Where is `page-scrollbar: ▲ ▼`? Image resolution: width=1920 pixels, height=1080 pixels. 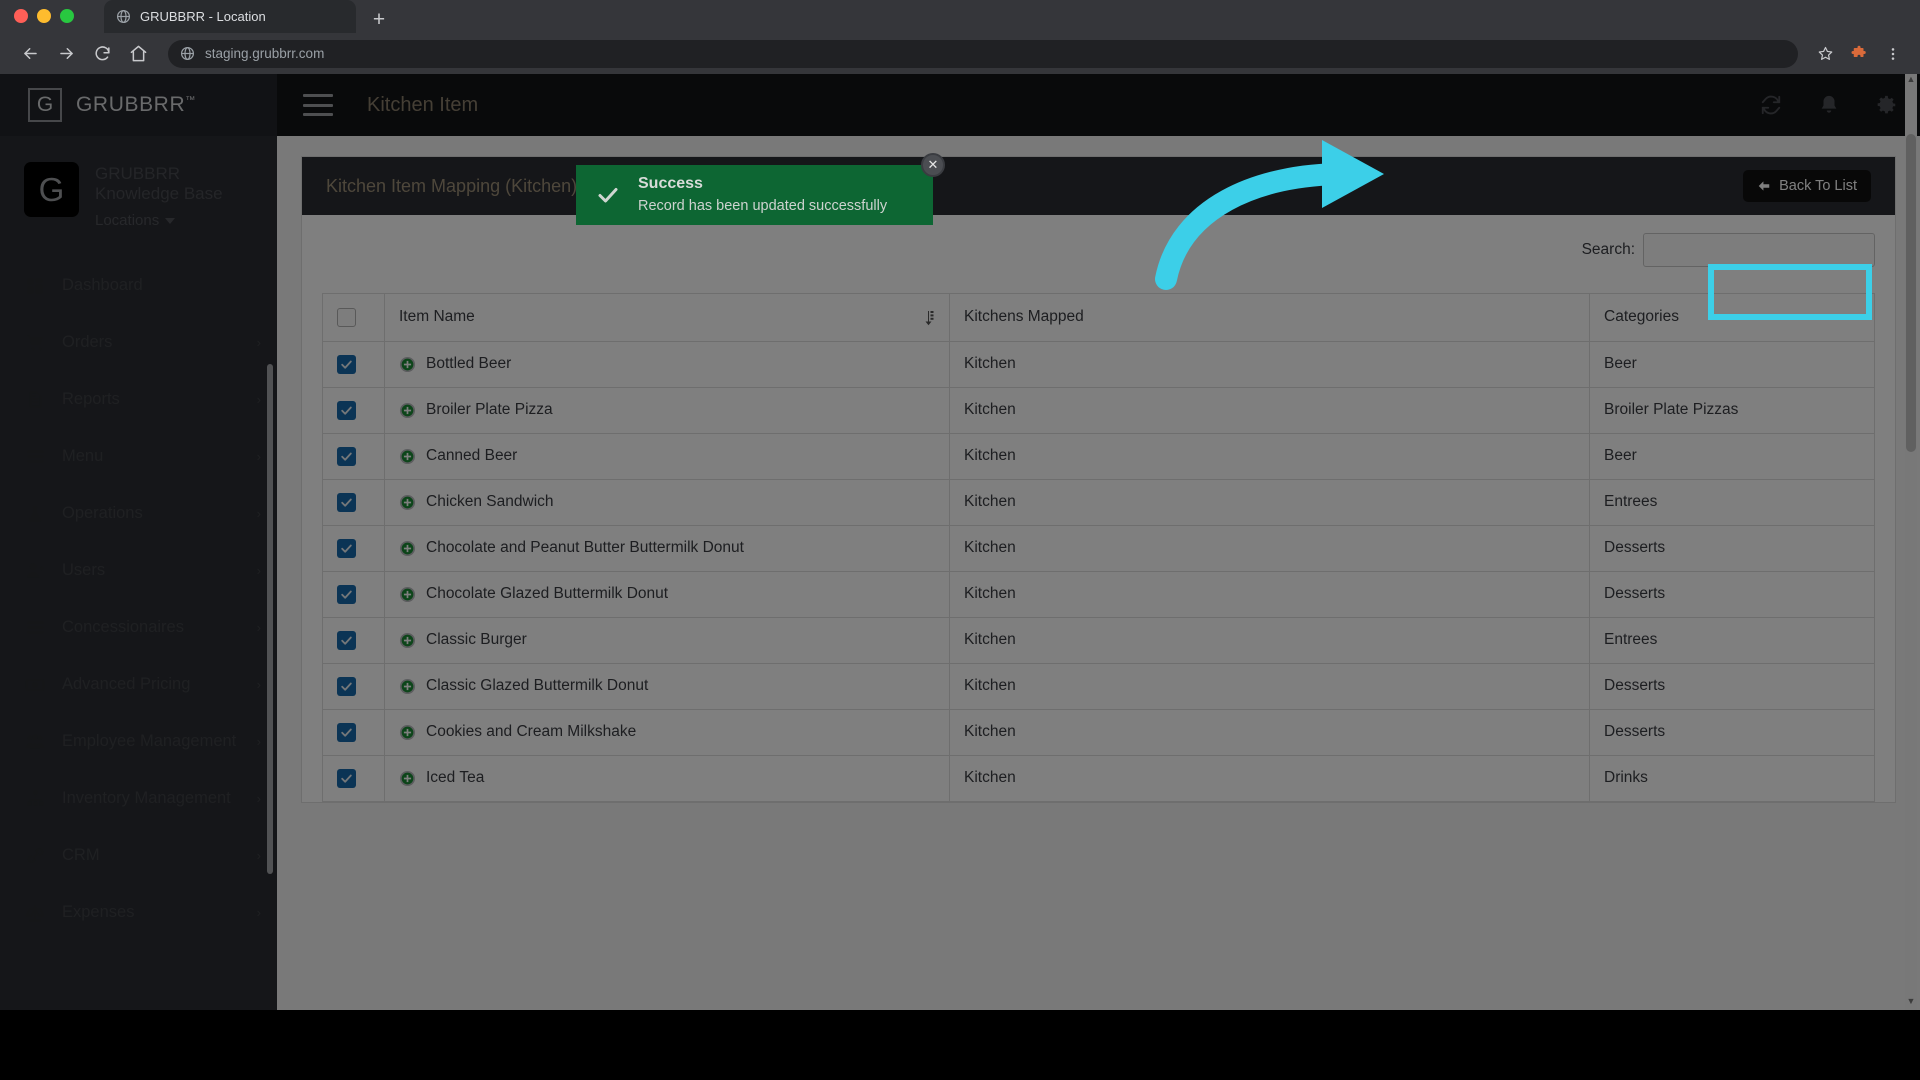 page-scrollbar: ▲ ▼ is located at coordinates (1911, 542).